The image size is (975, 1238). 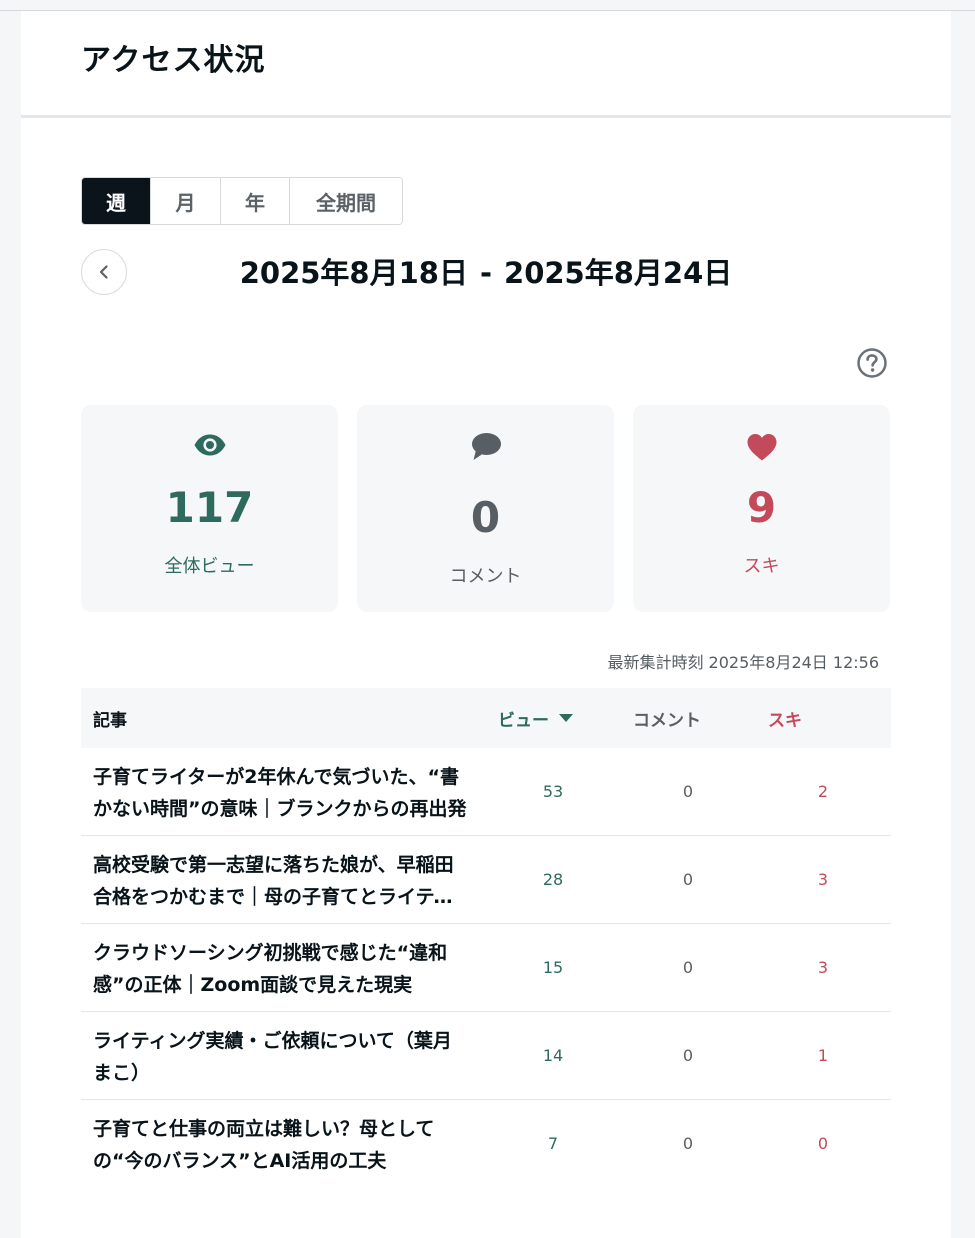 I want to click on comments-total: 0, so click(x=485, y=517).